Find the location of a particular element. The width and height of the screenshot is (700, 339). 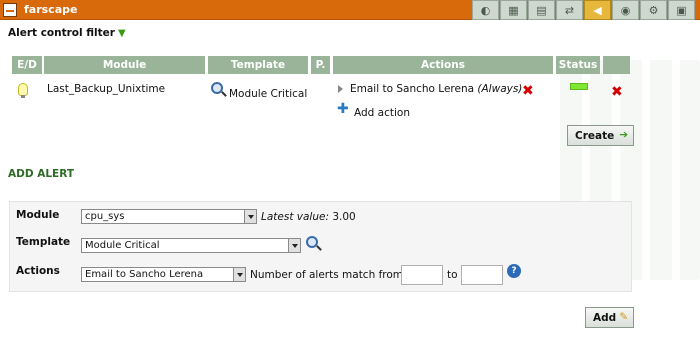

create-button: Create ➔ is located at coordinates (600, 135).